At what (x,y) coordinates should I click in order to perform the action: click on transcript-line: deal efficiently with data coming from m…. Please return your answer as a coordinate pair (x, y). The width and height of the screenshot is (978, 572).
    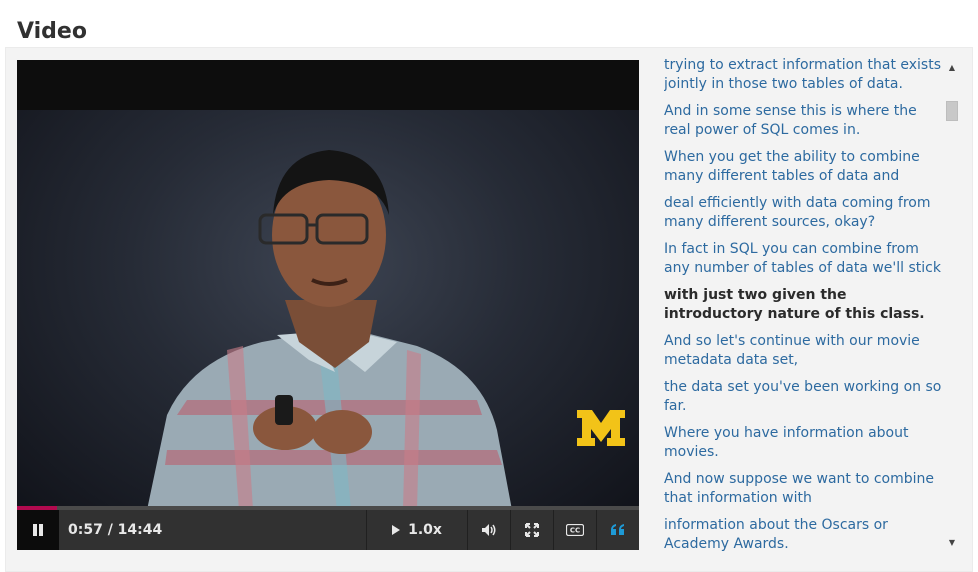
    Looking at the image, I should click on (804, 213).